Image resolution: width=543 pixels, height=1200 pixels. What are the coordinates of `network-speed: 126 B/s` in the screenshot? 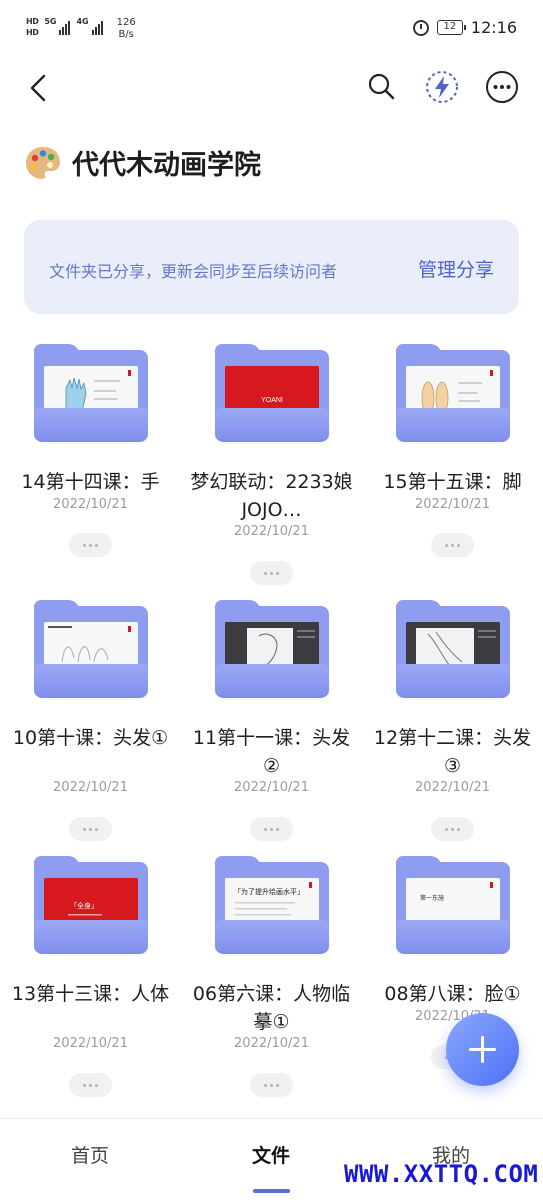 It's located at (126, 29).